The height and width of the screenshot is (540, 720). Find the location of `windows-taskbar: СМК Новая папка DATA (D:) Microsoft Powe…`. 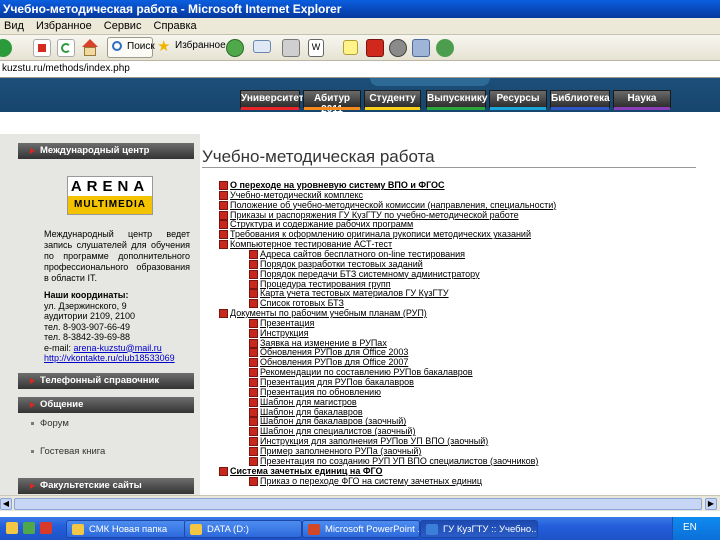

windows-taskbar: СМК Новая папка DATA (D:) Microsoft Powe… is located at coordinates (360, 528).